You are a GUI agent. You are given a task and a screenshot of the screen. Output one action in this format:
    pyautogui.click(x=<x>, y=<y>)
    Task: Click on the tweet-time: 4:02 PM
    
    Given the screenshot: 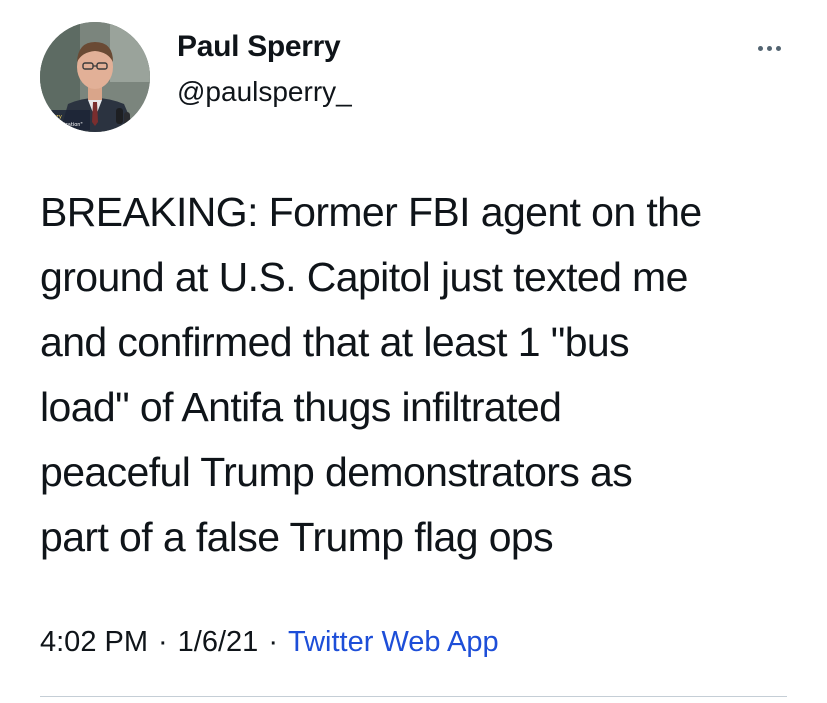 What is the action you would take?
    pyautogui.click(x=94, y=642)
    